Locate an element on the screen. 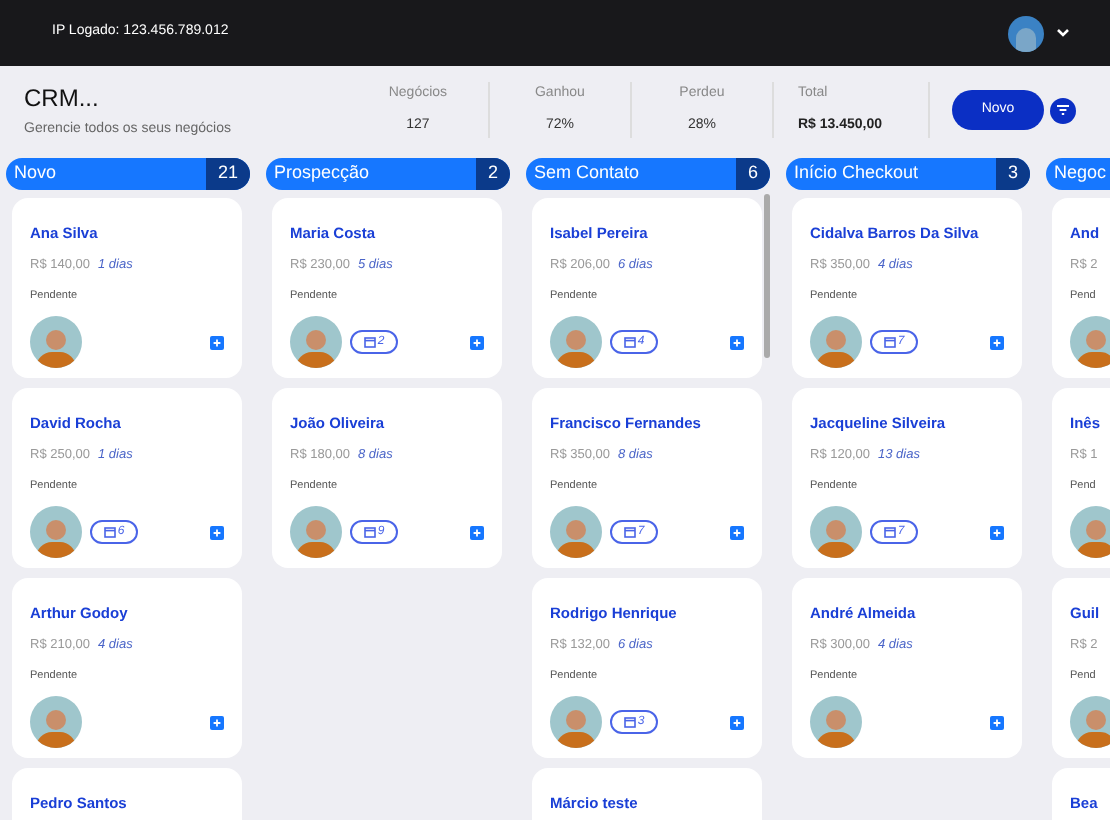  column-title: Novo is located at coordinates (35, 173).